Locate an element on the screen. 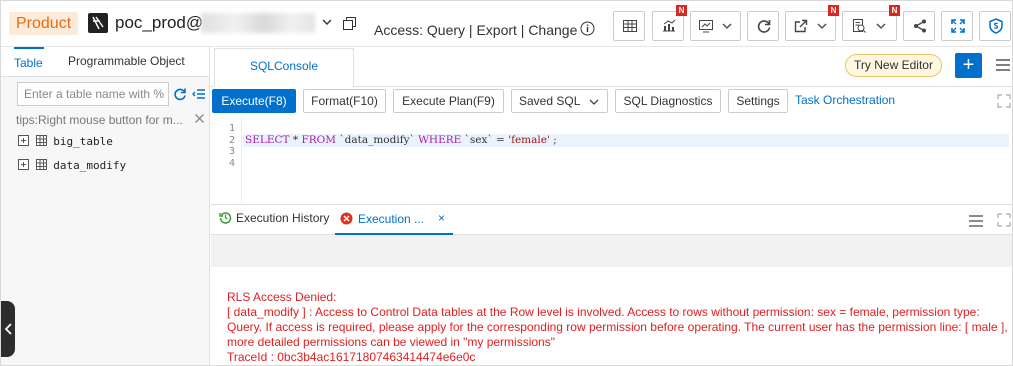 Image resolution: width=1013 pixels, height=366 pixels. share-button is located at coordinates (919, 26).